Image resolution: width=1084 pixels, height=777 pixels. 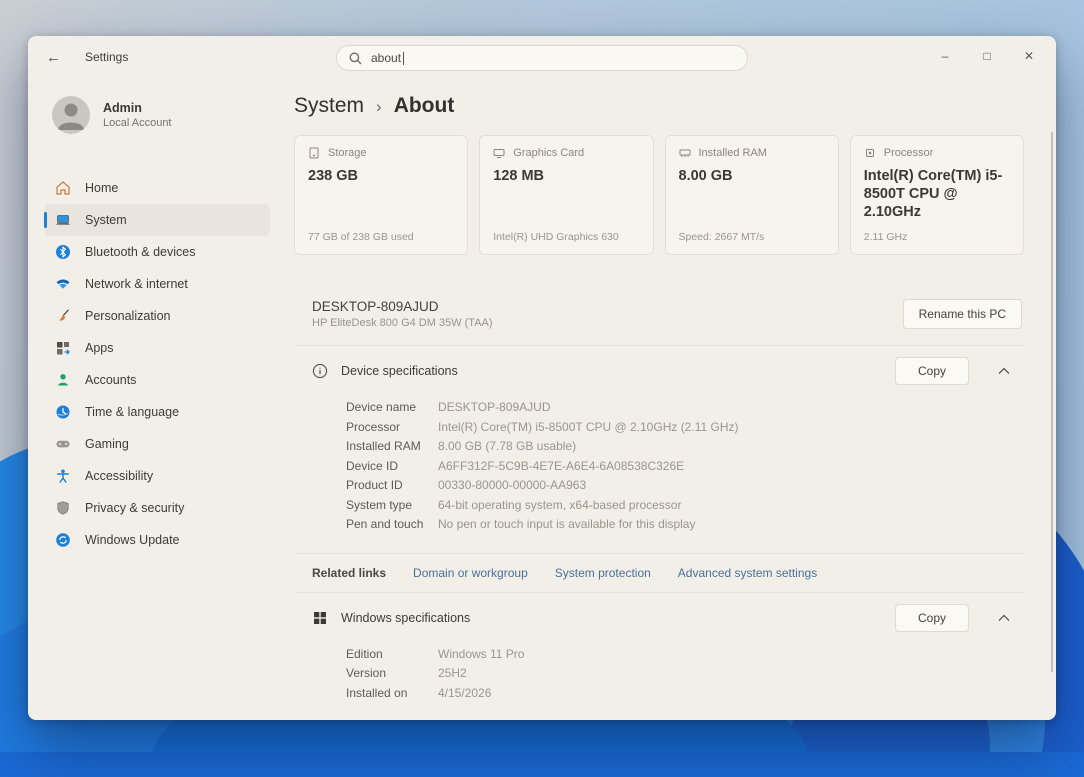 What do you see at coordinates (499, 153) in the screenshot?
I see `gpu-icon` at bounding box center [499, 153].